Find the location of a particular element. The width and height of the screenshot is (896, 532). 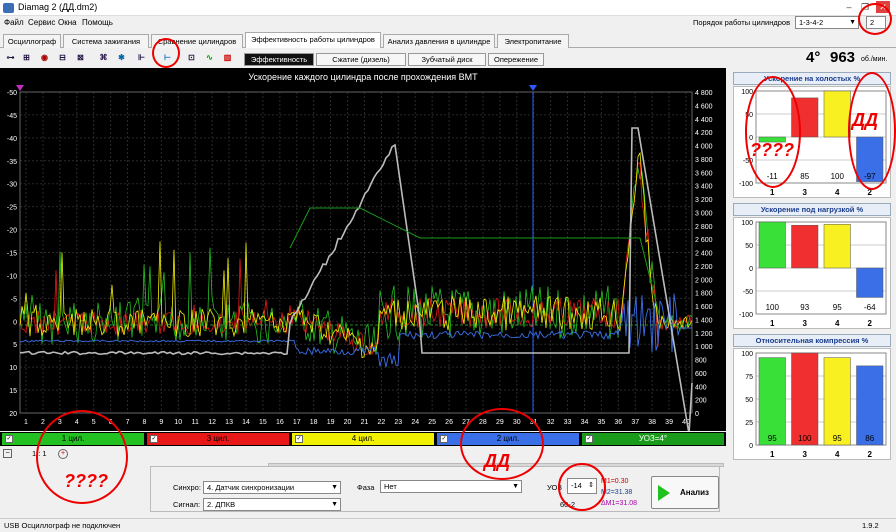

bar-value-label: 86 is located at coordinates (869, 438).